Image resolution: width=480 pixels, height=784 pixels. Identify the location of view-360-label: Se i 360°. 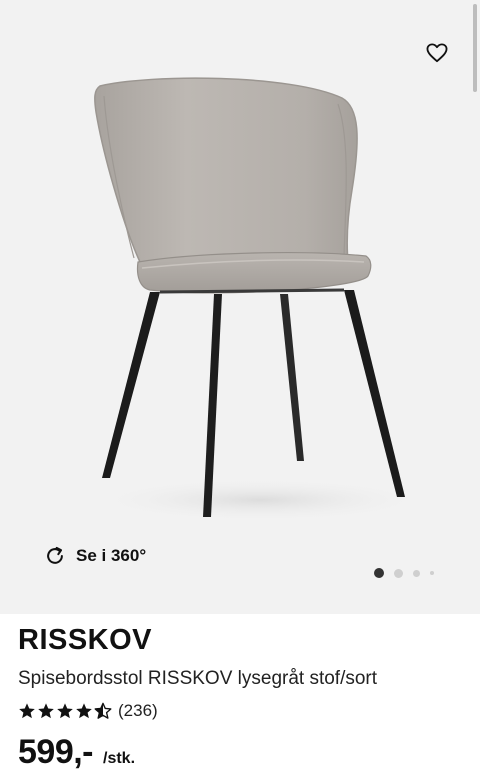
(111, 555).